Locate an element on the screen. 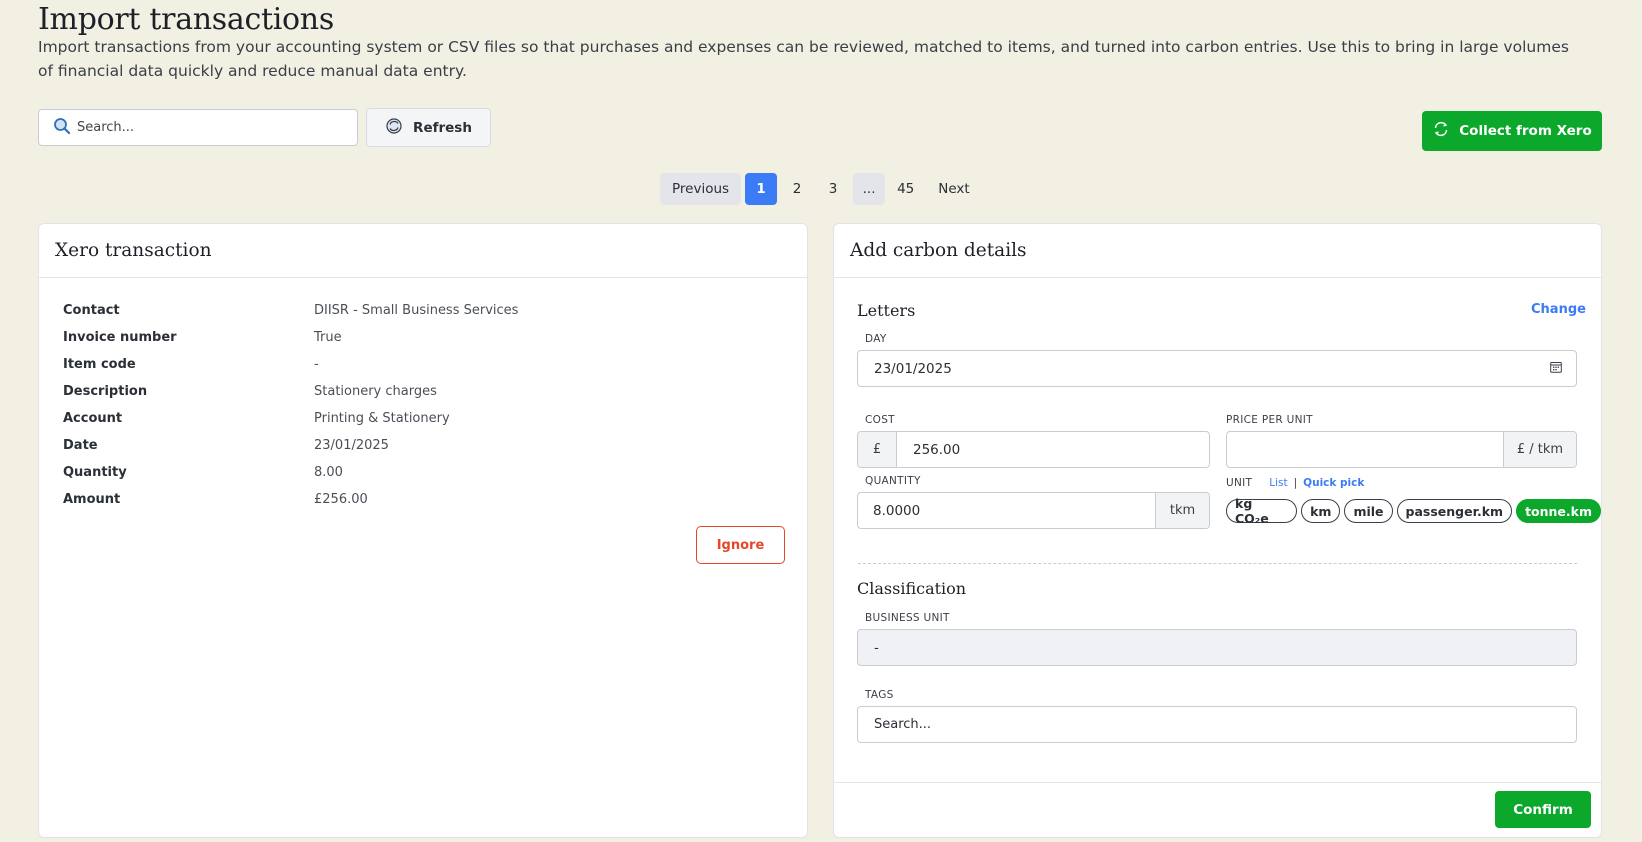 The image size is (1642, 842). detail-label: Invoice number is located at coordinates (120, 337).